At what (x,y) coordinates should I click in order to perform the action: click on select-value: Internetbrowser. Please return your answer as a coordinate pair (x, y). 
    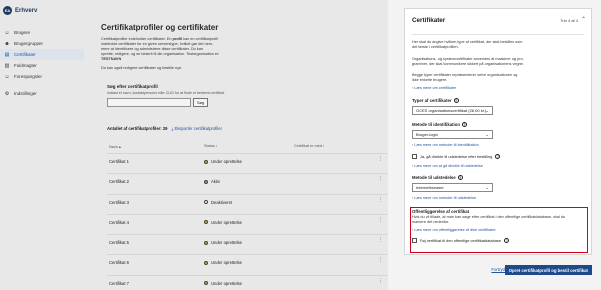
    Looking at the image, I should click on (430, 187).